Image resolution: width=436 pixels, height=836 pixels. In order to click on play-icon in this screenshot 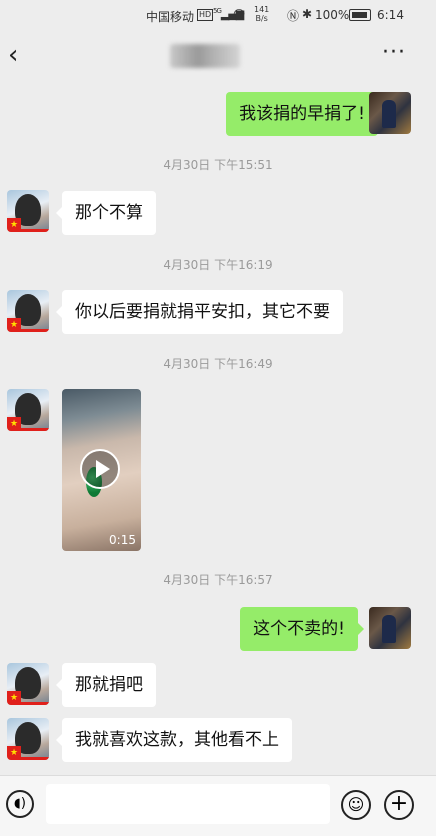, I will do `click(100, 469)`.